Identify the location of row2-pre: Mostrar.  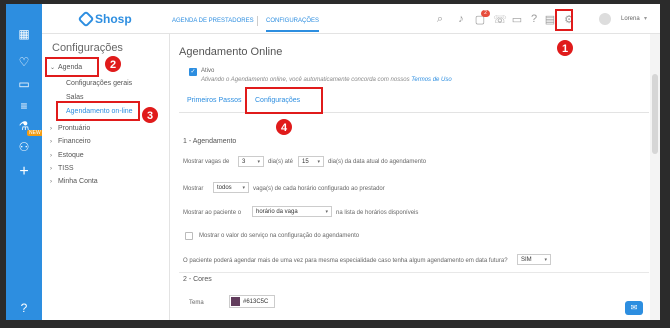
(193, 189).